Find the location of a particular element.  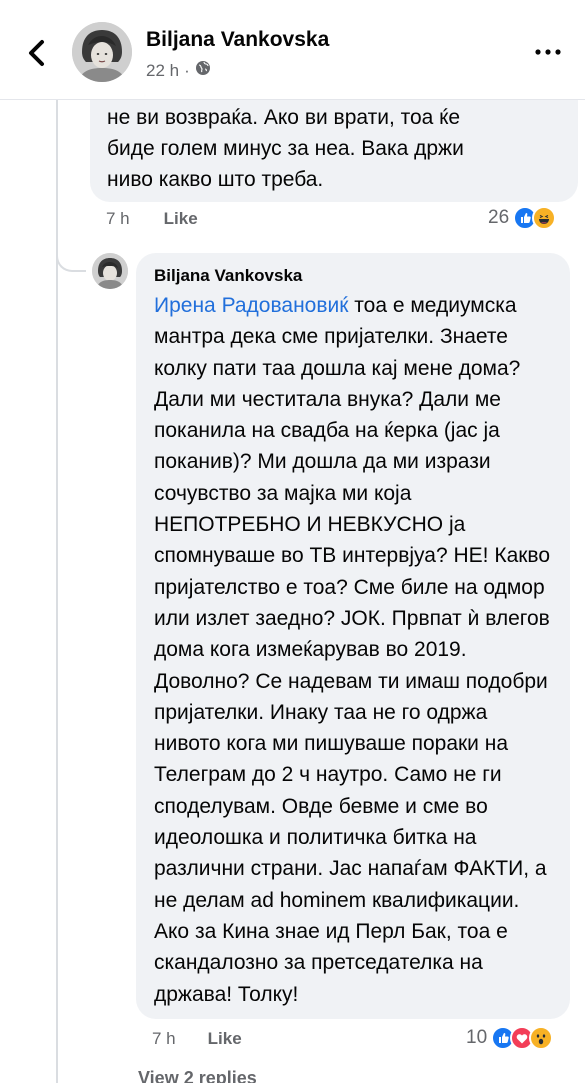

comment-time: 7 h is located at coordinates (118, 219).